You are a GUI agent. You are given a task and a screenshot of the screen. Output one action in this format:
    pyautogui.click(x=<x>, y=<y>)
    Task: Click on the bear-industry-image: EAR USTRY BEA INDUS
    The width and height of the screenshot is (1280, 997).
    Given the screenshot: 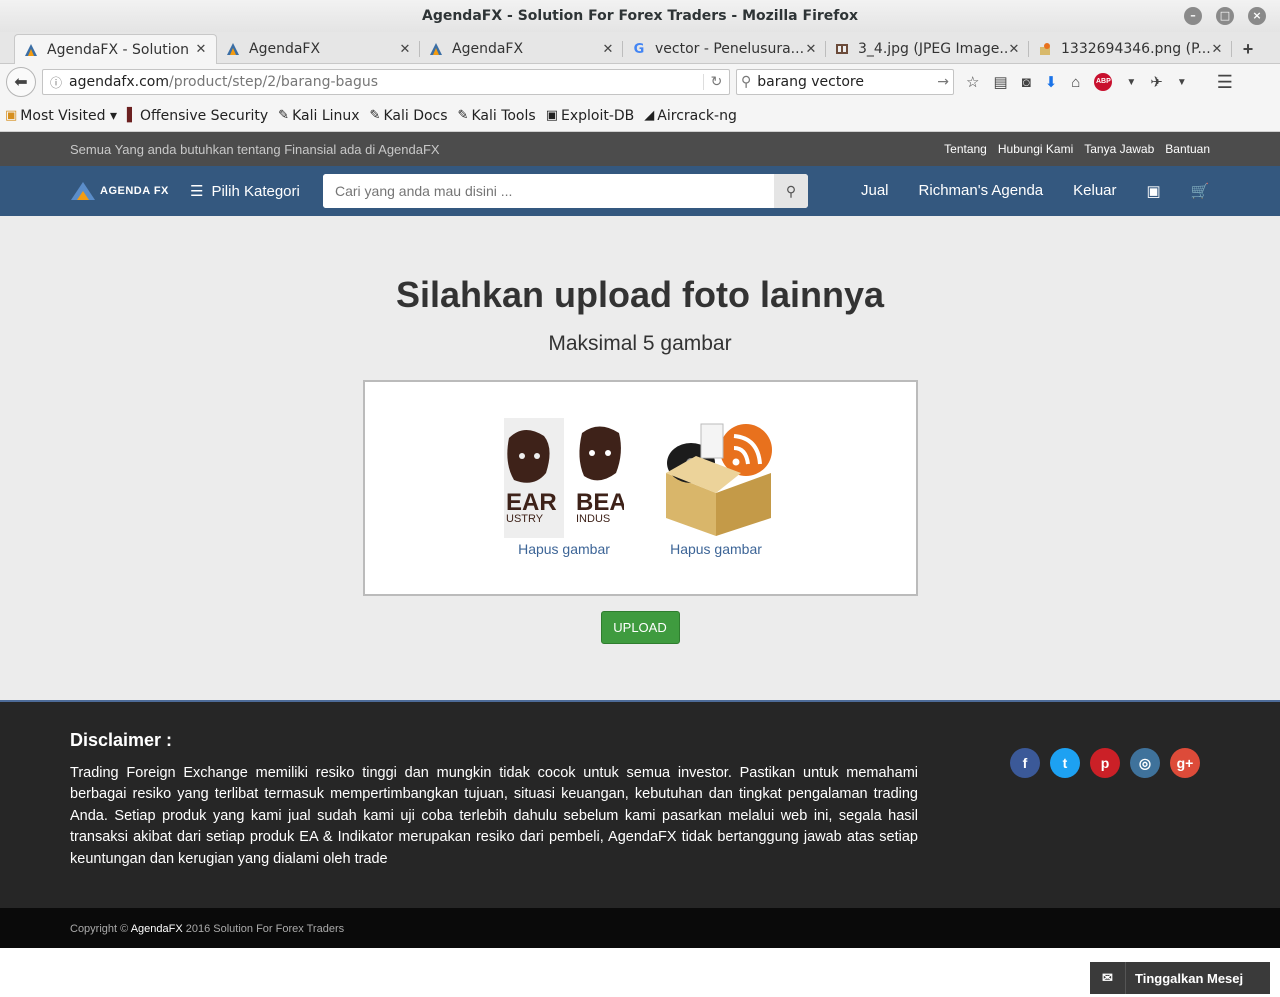 What is the action you would take?
    pyautogui.click(x=564, y=478)
    